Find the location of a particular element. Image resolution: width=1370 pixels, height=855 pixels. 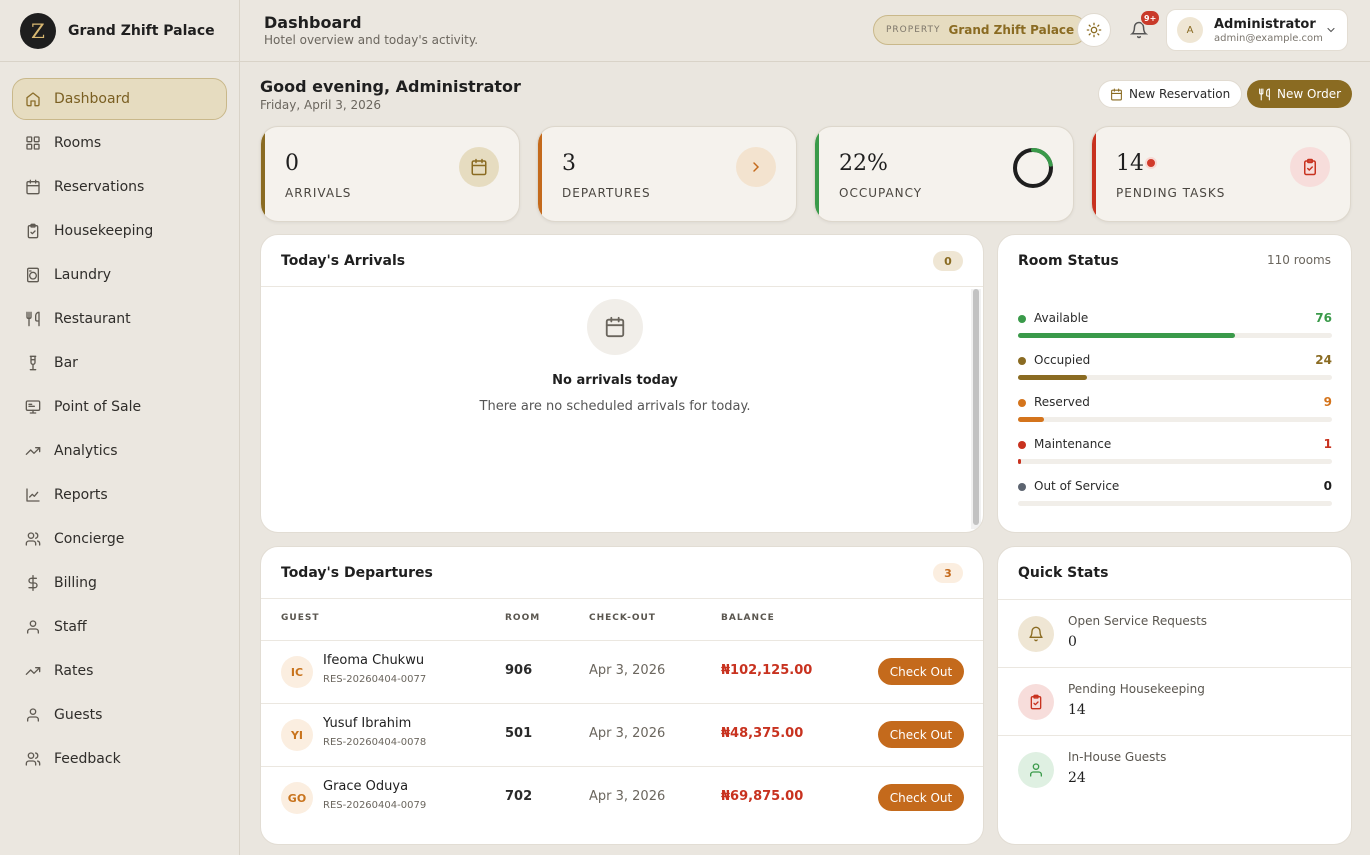

status-count: 76 is located at coordinates (1323, 318).